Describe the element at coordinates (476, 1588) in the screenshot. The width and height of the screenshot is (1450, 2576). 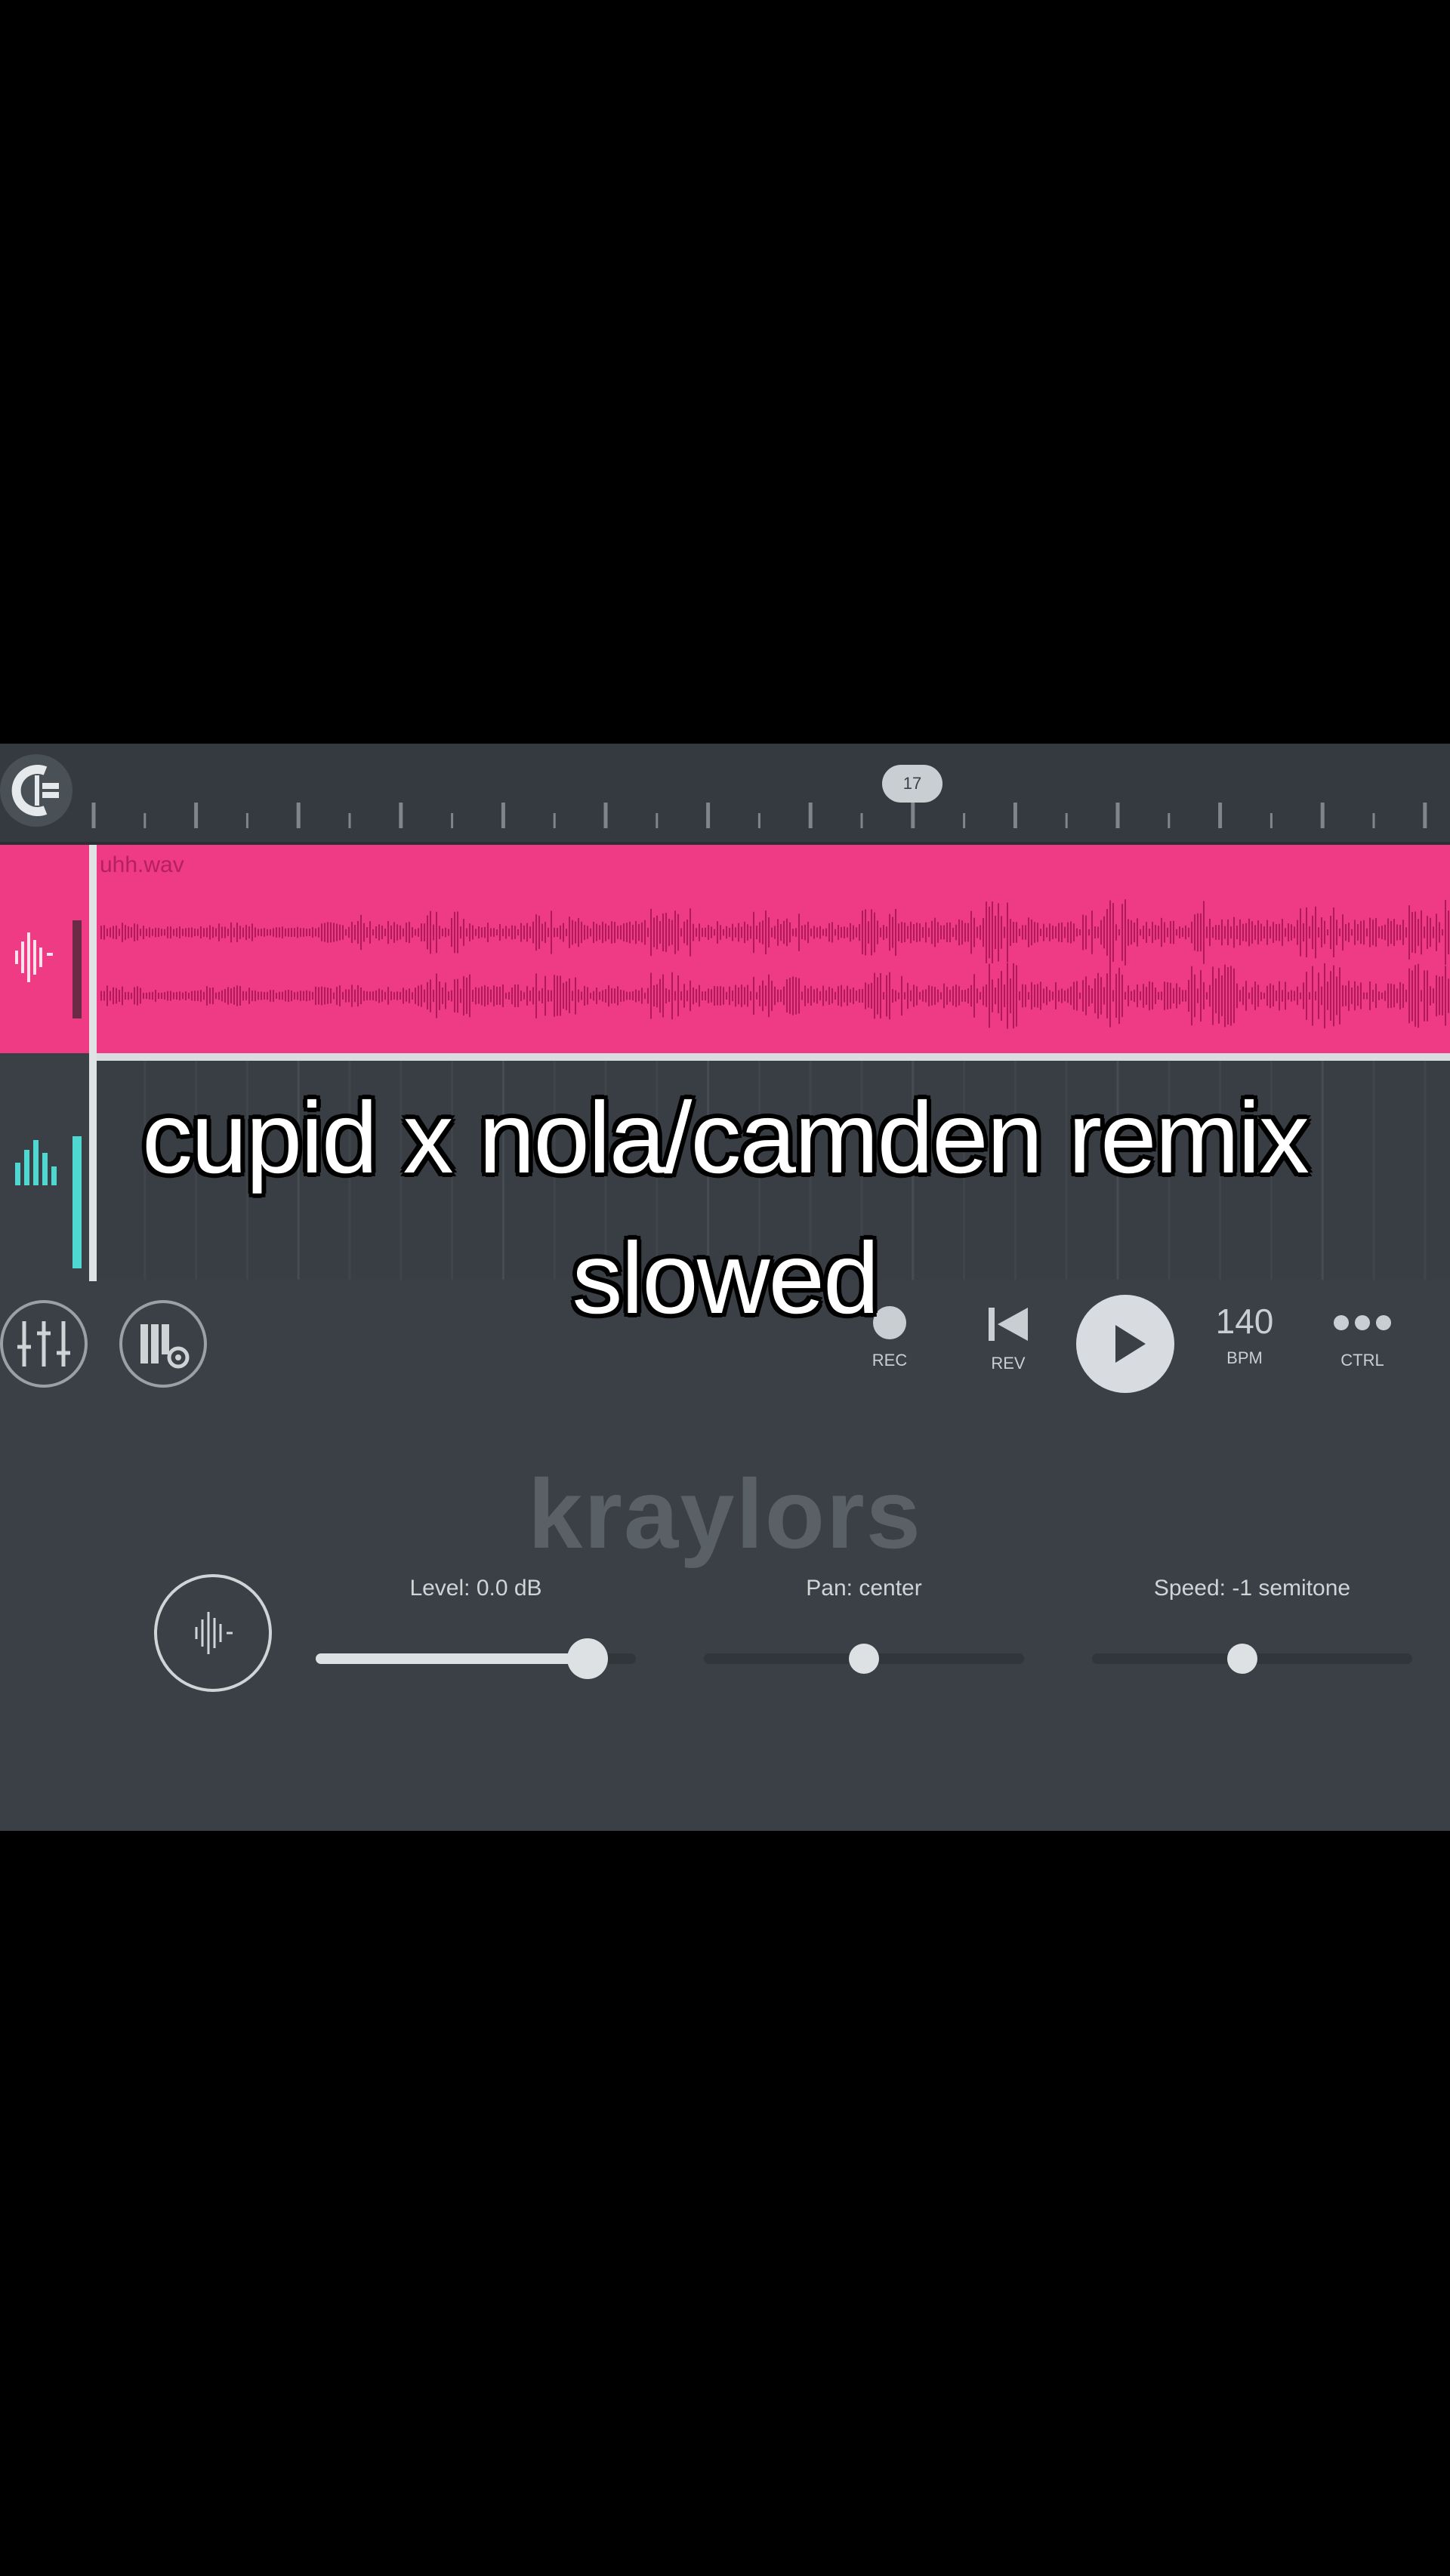
I see `level-label: Level: 0.0 dB` at that location.